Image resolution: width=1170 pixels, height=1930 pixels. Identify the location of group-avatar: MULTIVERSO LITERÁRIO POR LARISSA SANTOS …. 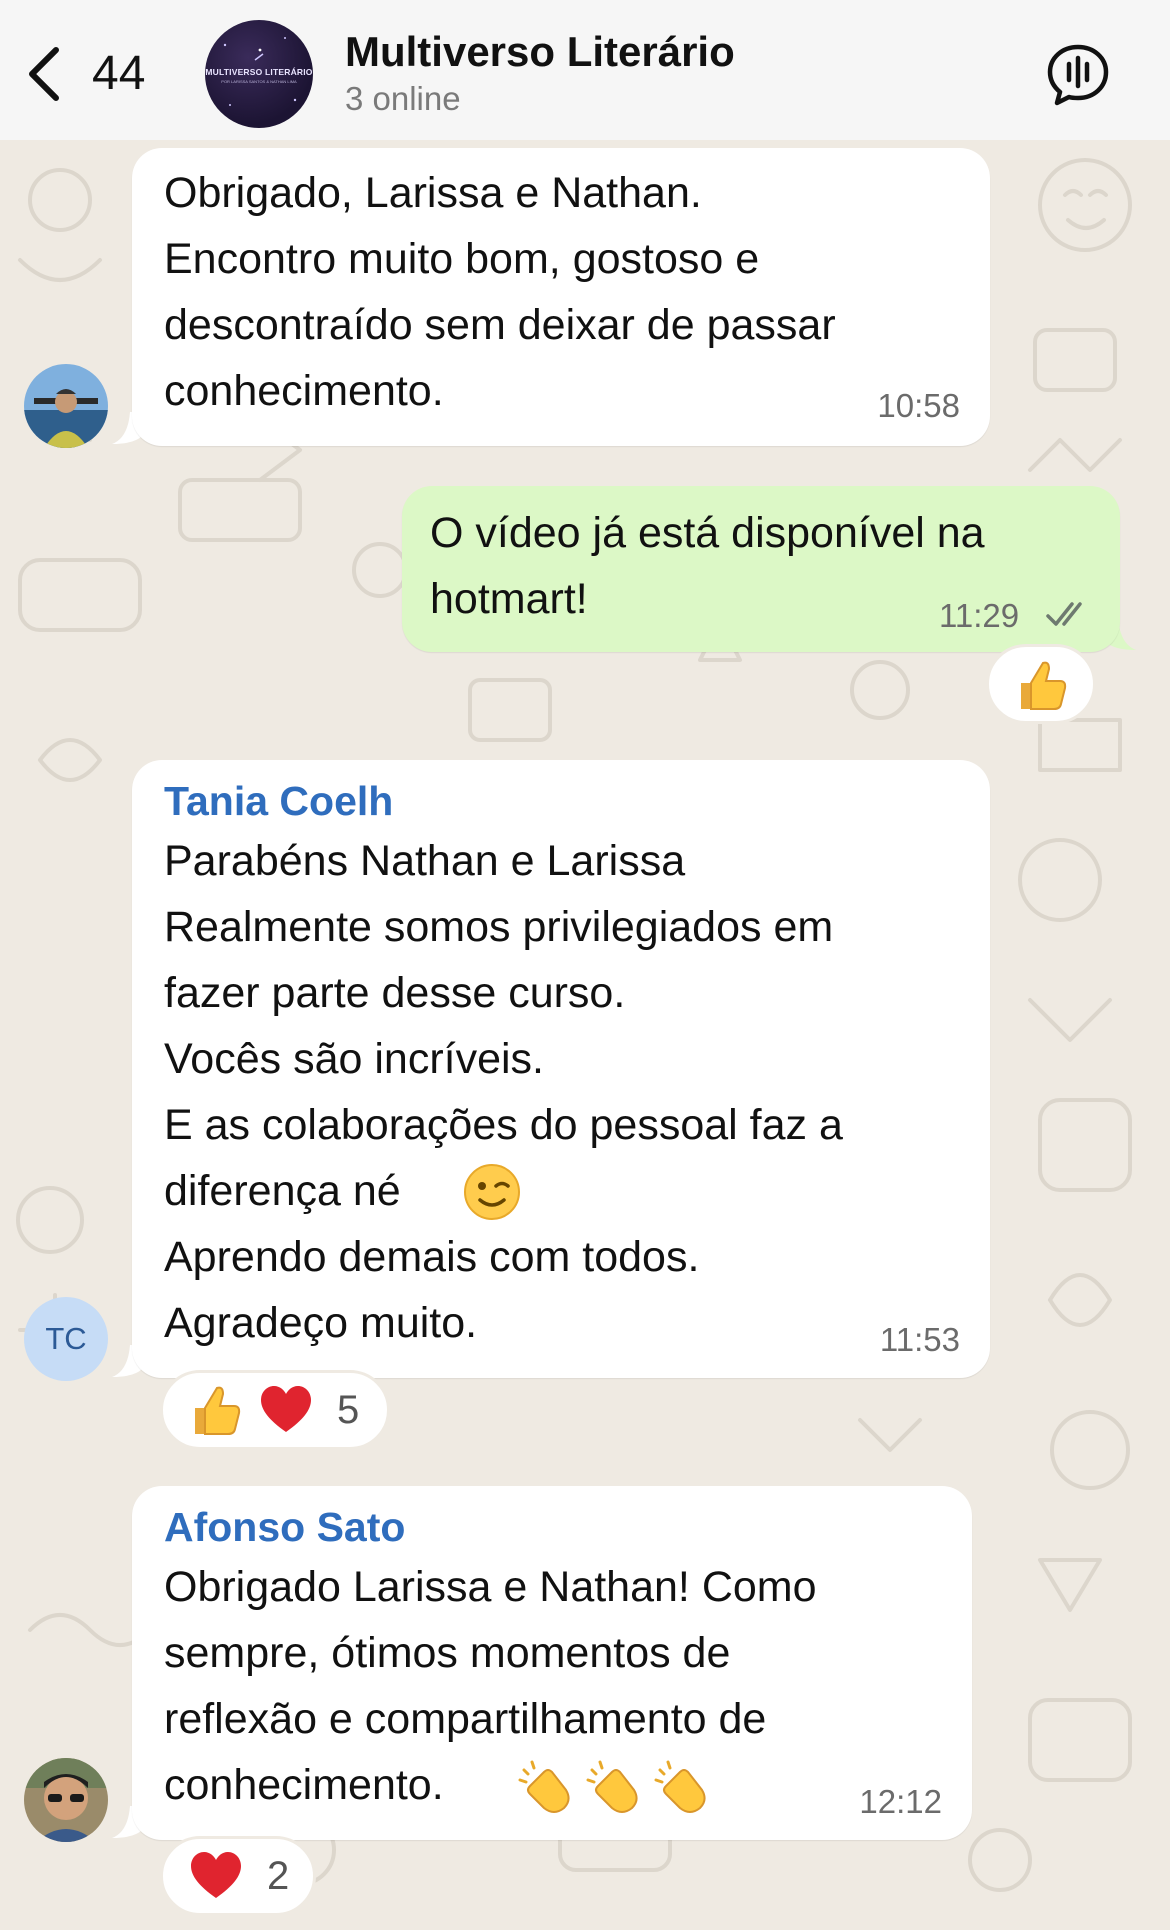
(259, 74).